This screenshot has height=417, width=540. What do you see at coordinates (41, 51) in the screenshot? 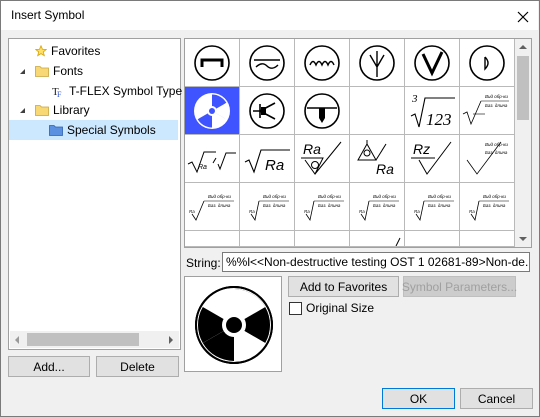
I see `star-icon` at bounding box center [41, 51].